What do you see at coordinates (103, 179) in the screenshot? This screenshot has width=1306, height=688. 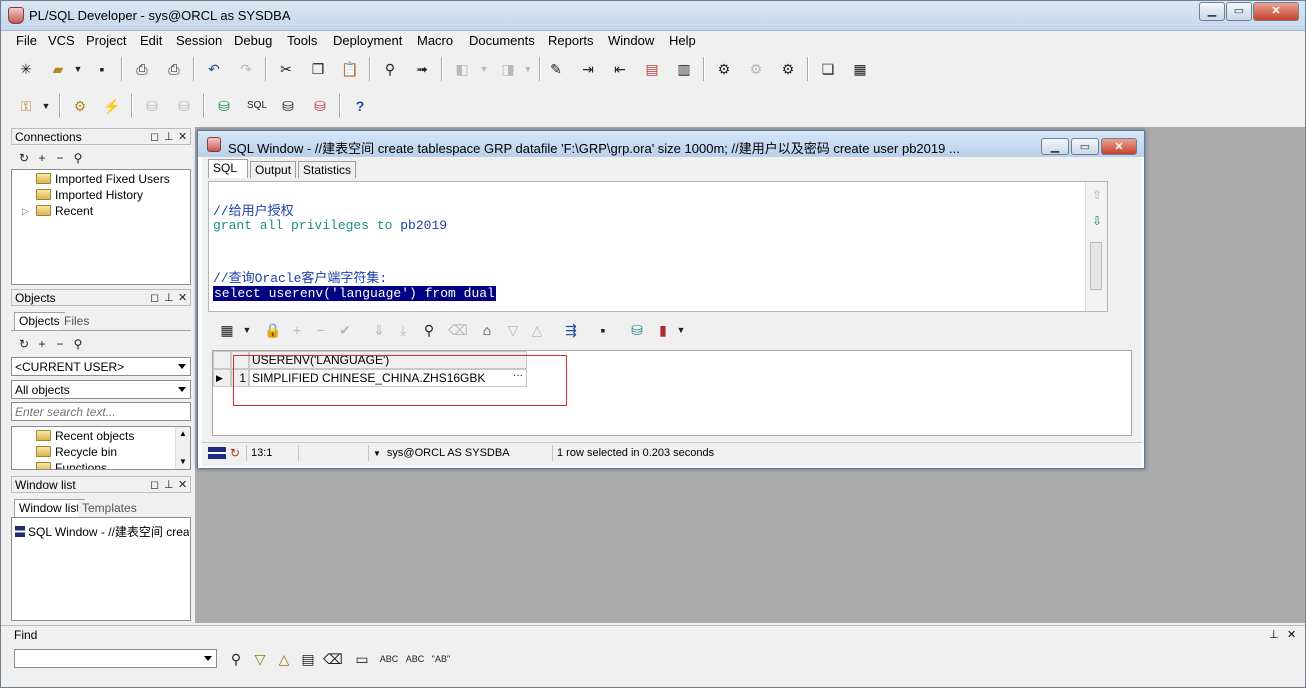 I see `tree-item-imported-fixed-users: Imported Fixed Users` at bounding box center [103, 179].